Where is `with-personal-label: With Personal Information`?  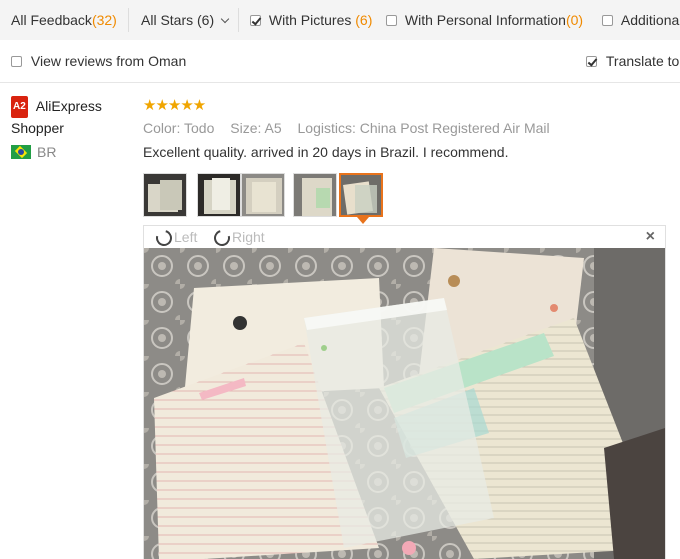 with-personal-label: With Personal Information is located at coordinates (485, 20).